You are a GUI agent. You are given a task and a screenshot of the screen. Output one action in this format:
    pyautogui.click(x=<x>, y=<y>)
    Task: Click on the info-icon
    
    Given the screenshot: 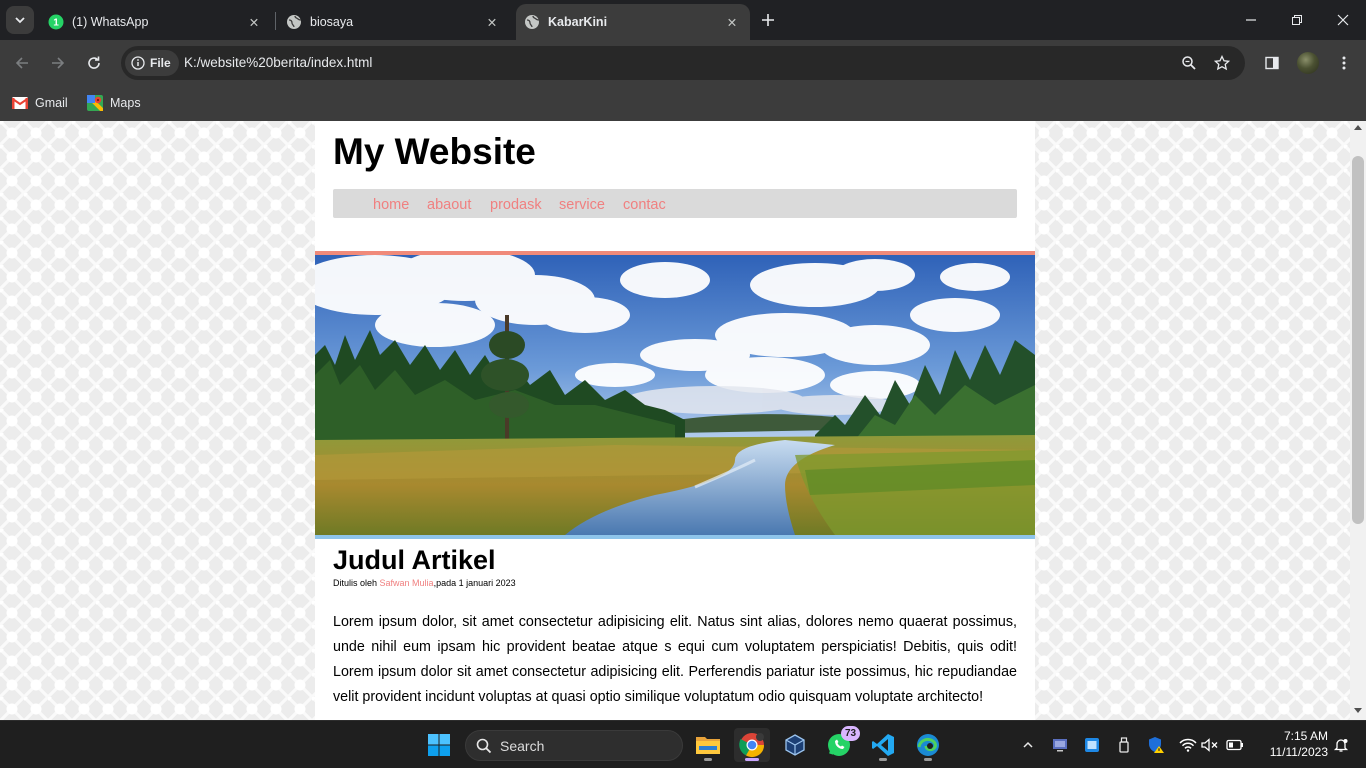 What is the action you would take?
    pyautogui.click(x=138, y=63)
    